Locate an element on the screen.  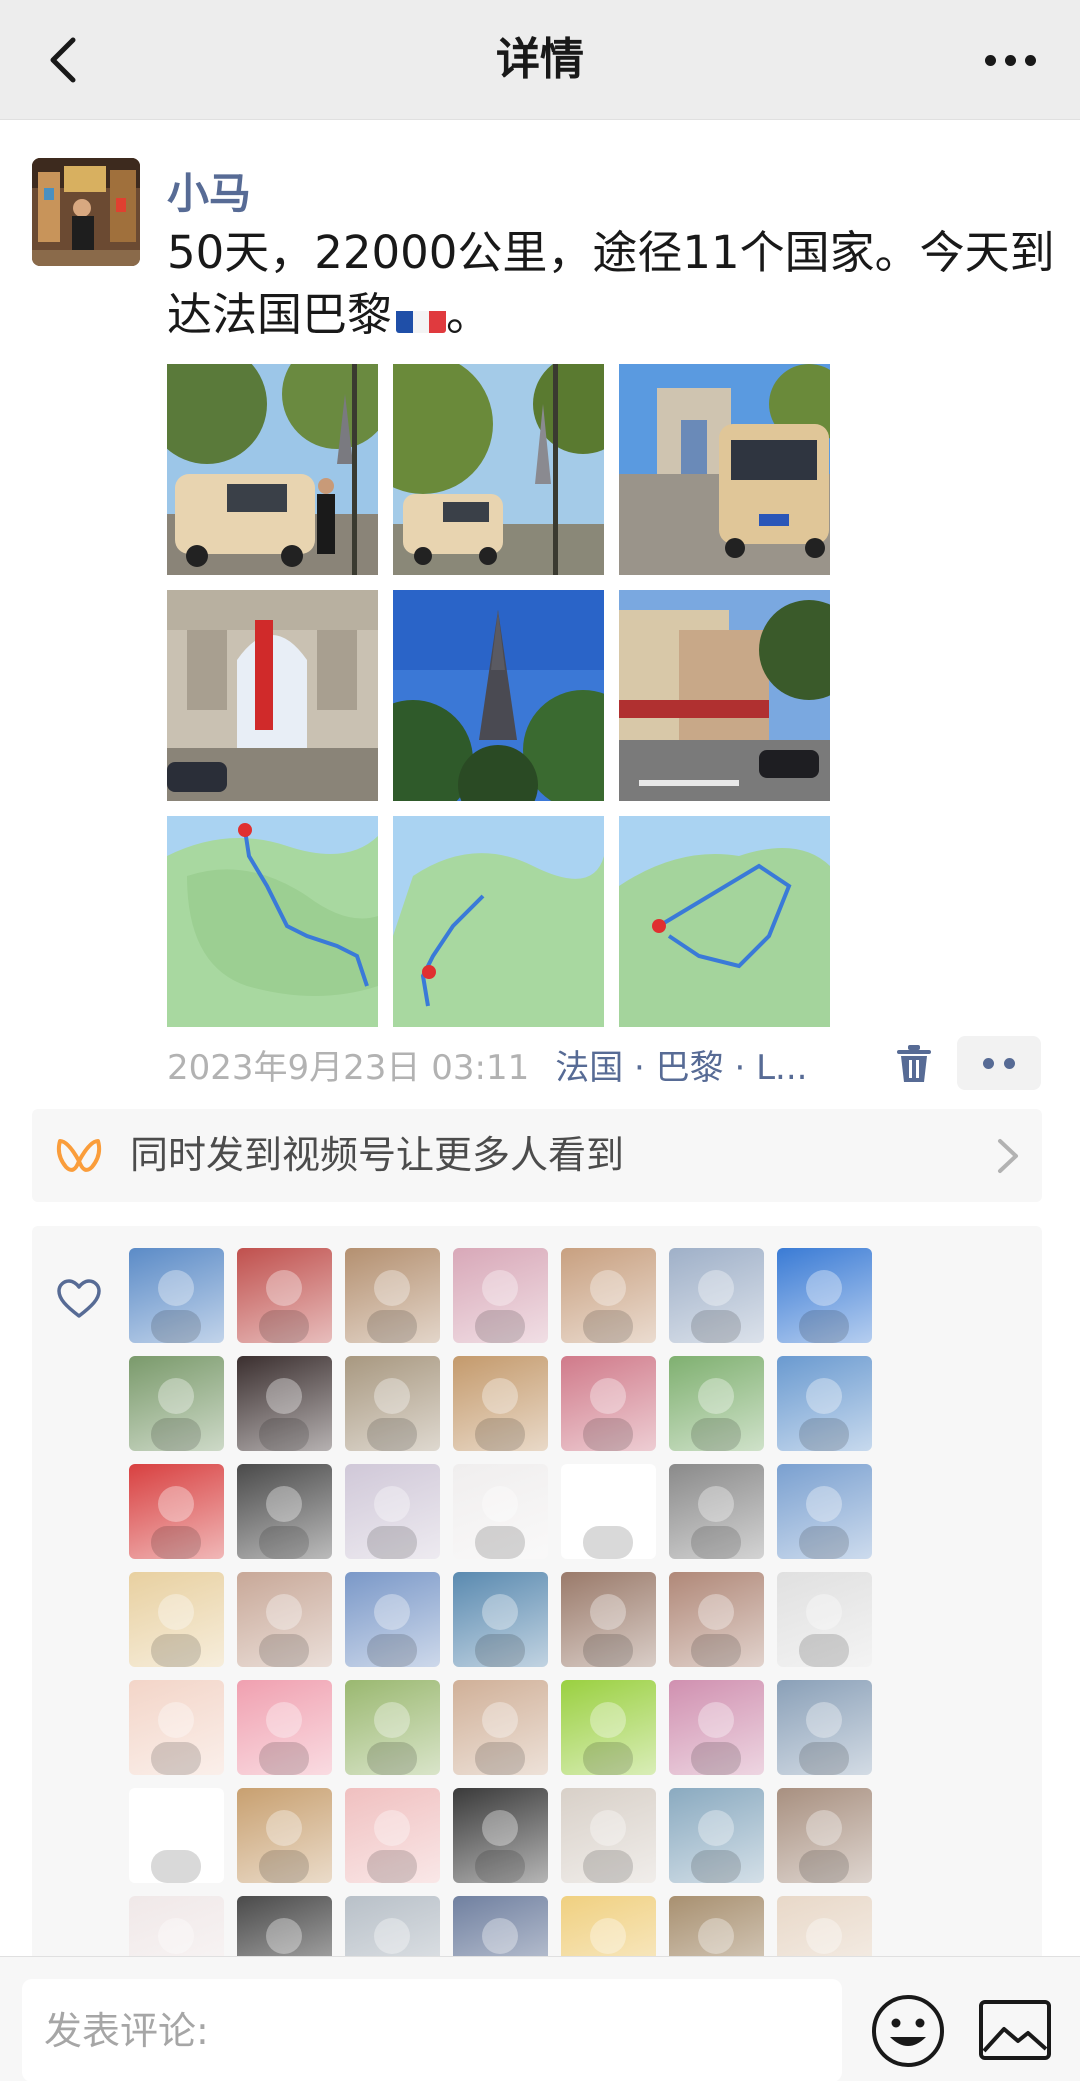
photo-paris-street is located at coordinates (724, 695).